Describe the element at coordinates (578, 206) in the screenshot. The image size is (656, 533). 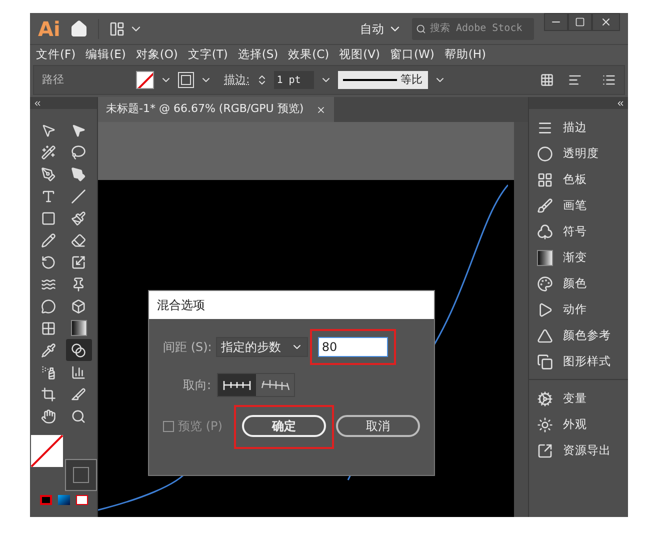
I see `panel-item: 画笔` at that location.